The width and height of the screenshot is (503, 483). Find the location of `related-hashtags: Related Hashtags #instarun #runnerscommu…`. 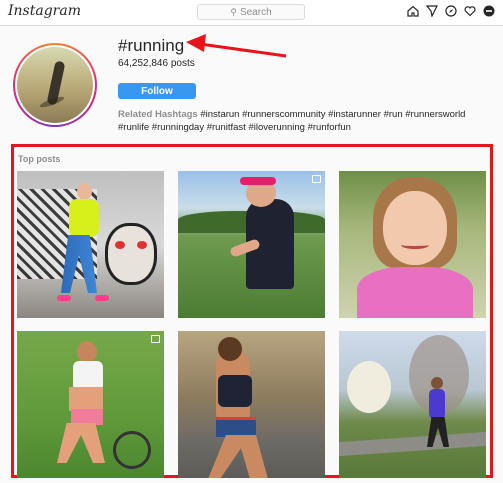

related-hashtags: Related Hashtags #instarun #runnerscommu… is located at coordinates (304, 121).